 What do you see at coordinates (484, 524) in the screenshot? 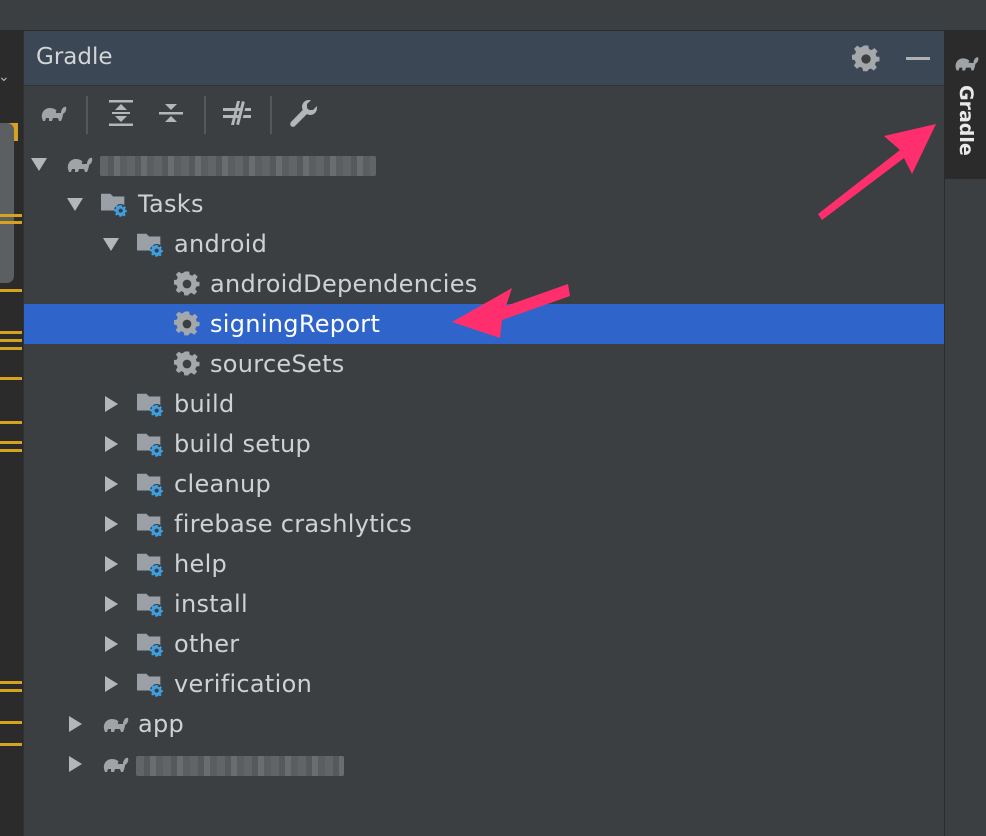
I see `tree-row-group: firebase crashlytics` at bounding box center [484, 524].